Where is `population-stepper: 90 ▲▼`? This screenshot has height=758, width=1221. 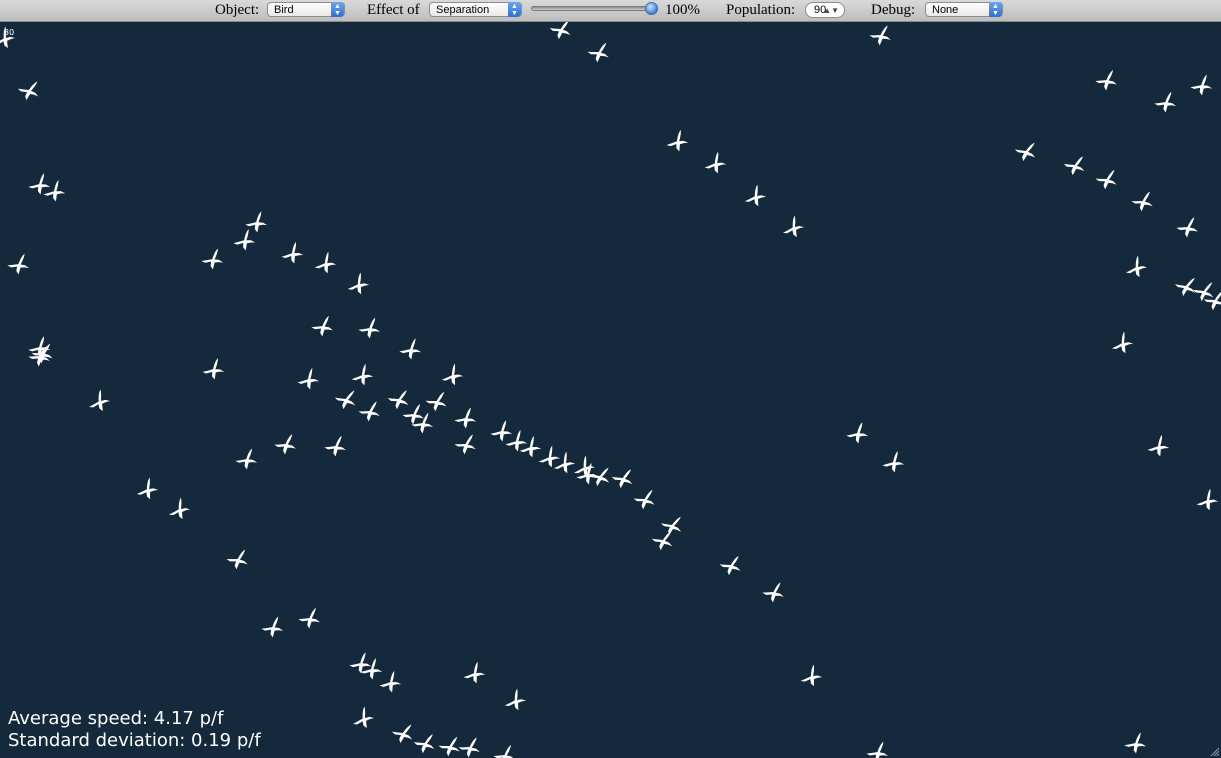 population-stepper: 90 ▲▼ is located at coordinates (825, 10).